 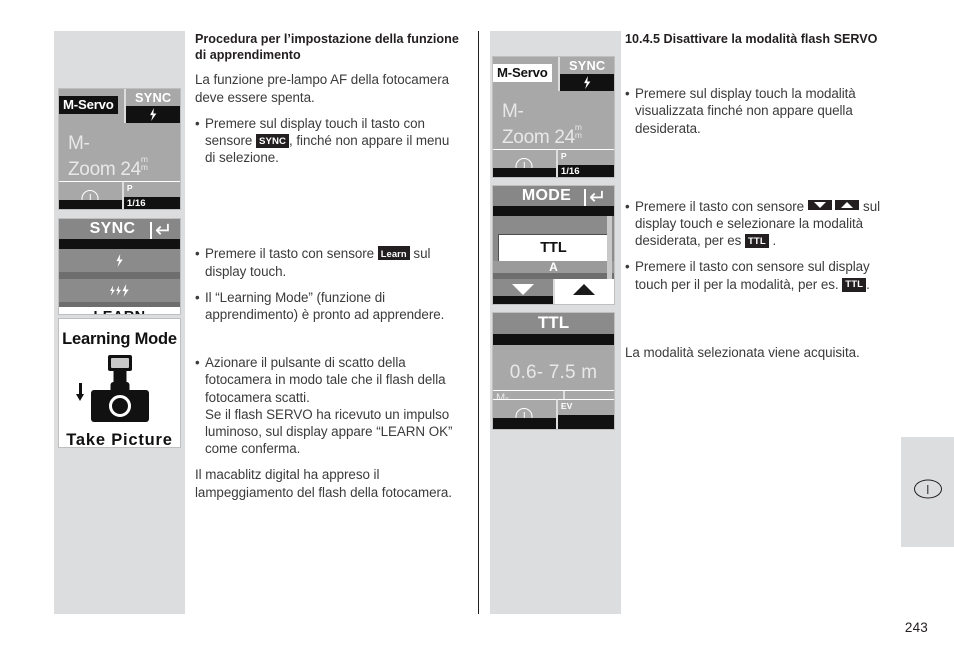 I want to click on lcd-screen-m-servo-left: M-Servo SYNC M- Zoom 24 m m P 1/16, so click(x=119, y=149).